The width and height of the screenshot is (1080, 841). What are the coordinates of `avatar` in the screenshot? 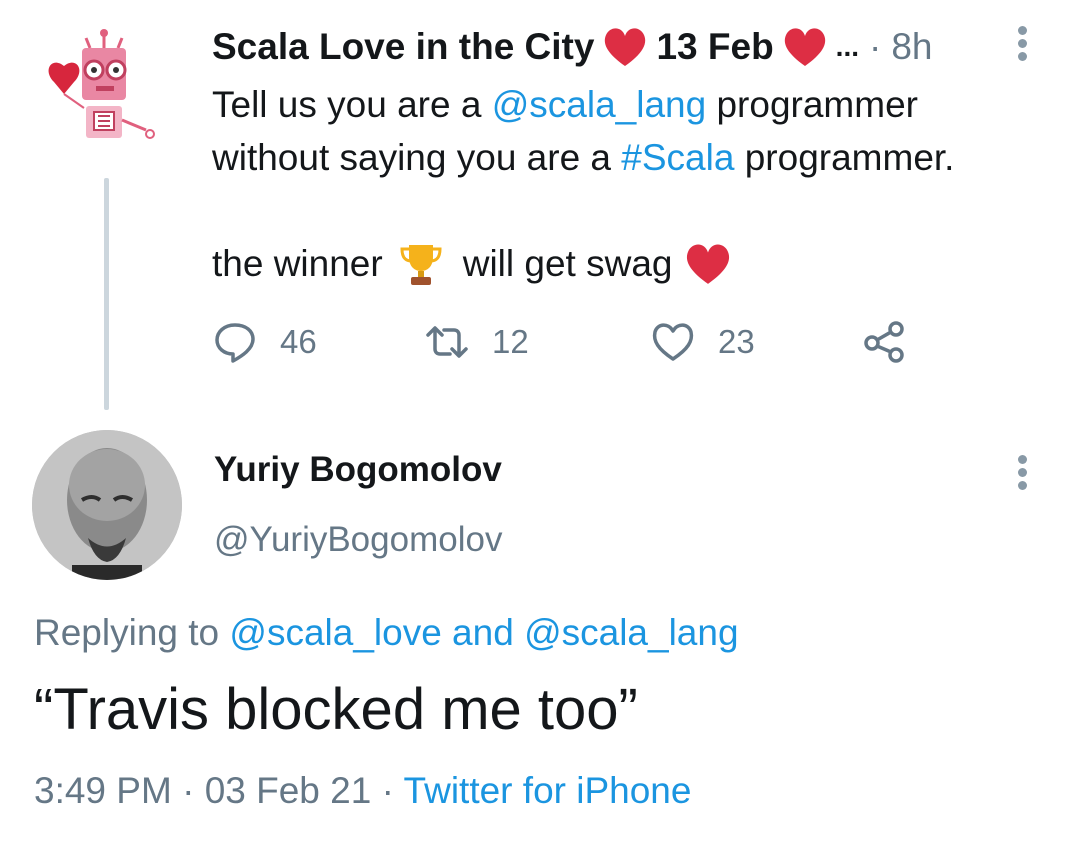 It's located at (107, 505).